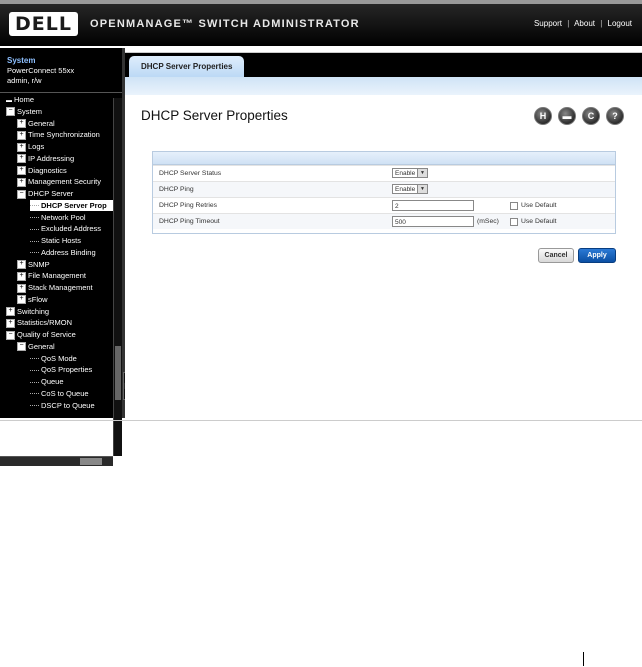 This screenshot has height=667, width=642. What do you see at coordinates (24, 80) in the screenshot?
I see `system-user: admin, r/w` at bounding box center [24, 80].